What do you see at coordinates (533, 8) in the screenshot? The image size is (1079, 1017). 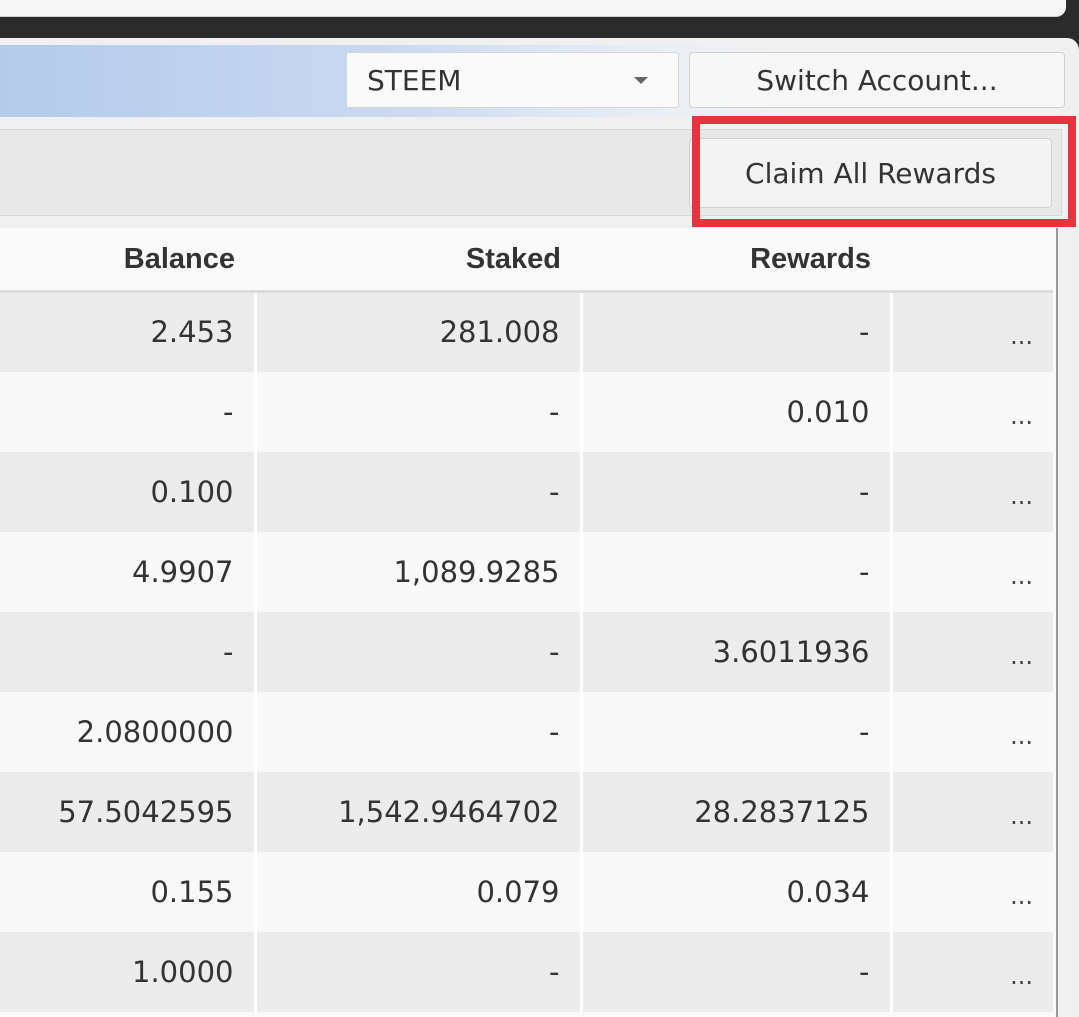 I see `window-top-edge` at bounding box center [533, 8].